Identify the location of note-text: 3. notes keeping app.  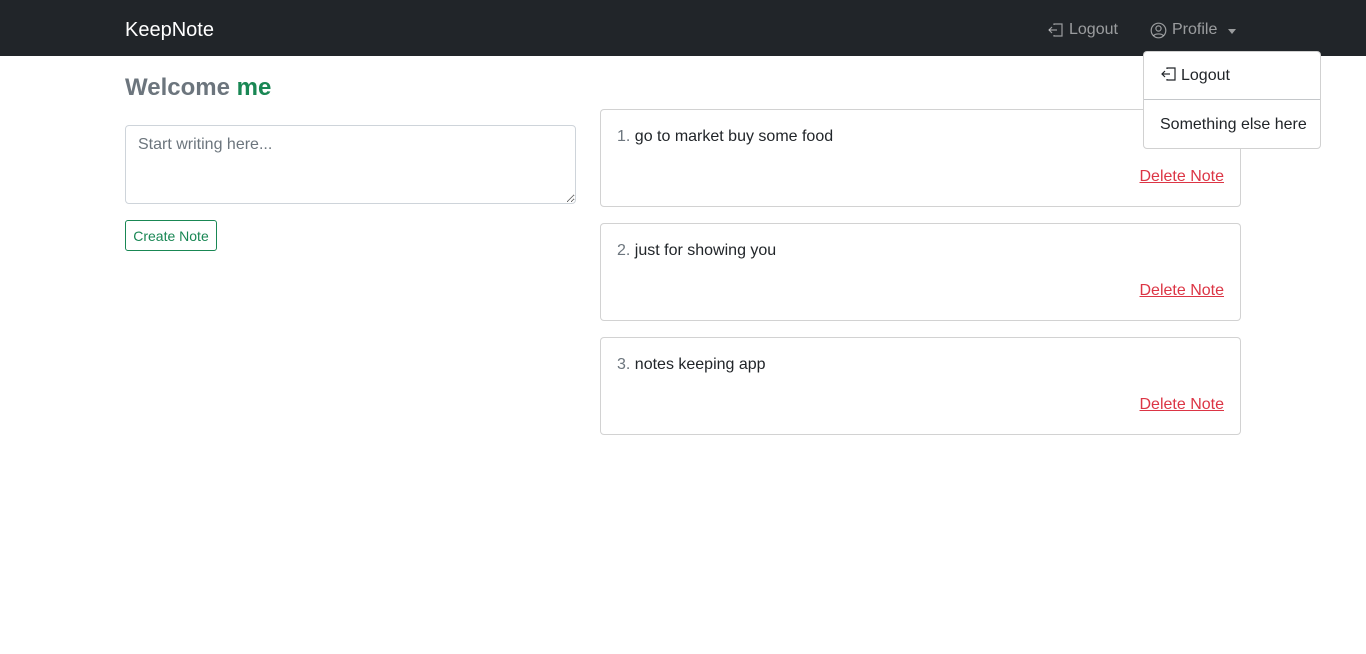
(691, 365).